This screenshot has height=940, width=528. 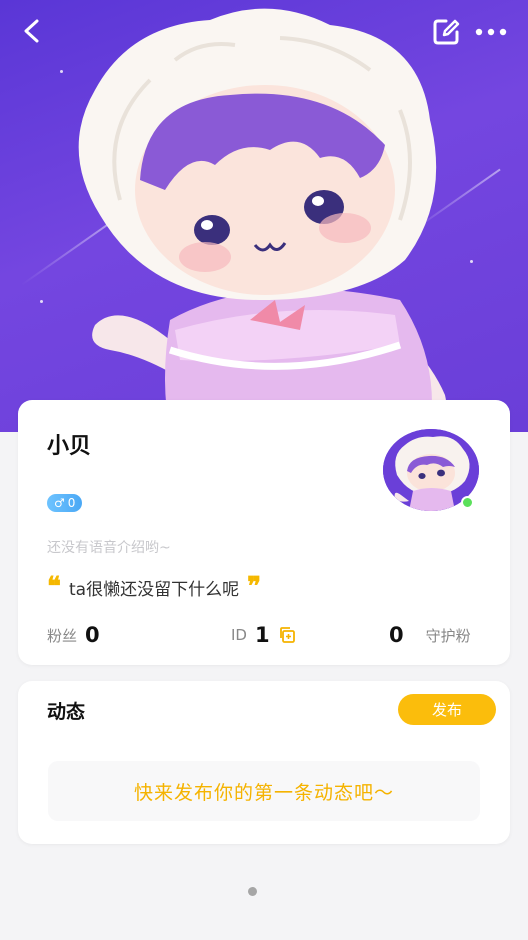 What do you see at coordinates (69, 446) in the screenshot?
I see `username: 小贝` at bounding box center [69, 446].